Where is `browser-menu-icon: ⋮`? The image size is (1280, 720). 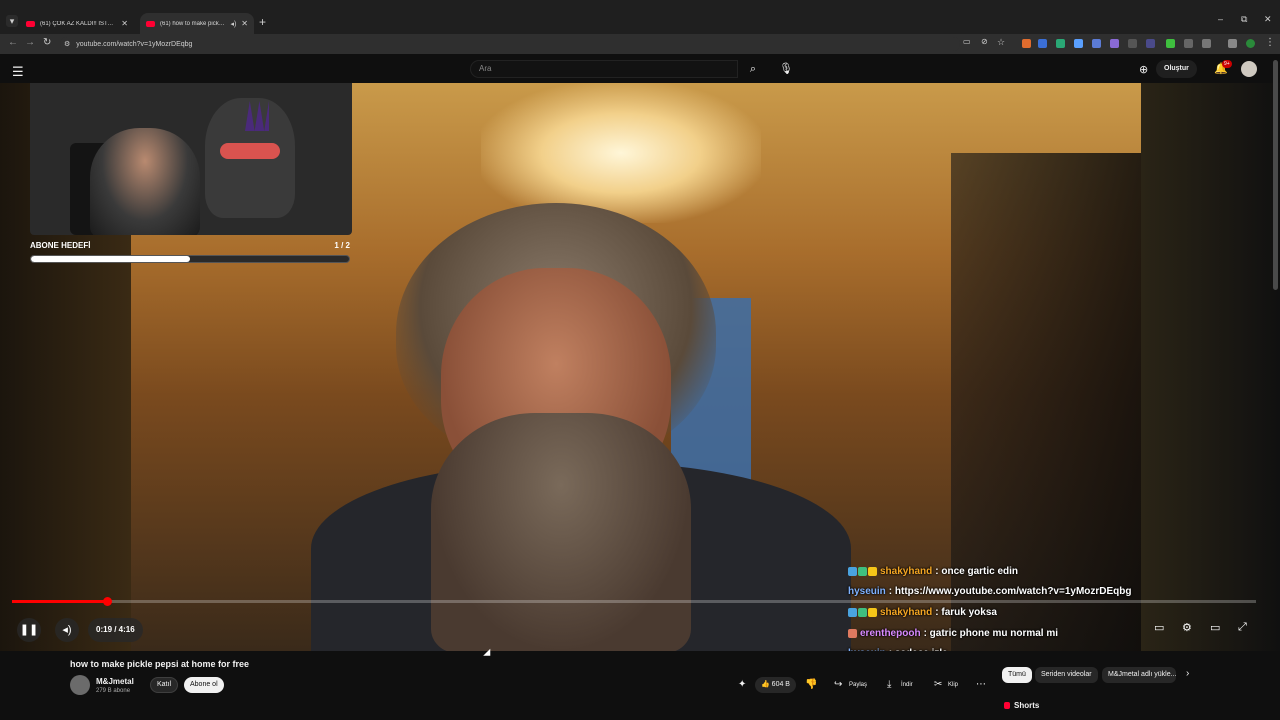
browser-menu-icon: ⋮ is located at coordinates (1270, 42).